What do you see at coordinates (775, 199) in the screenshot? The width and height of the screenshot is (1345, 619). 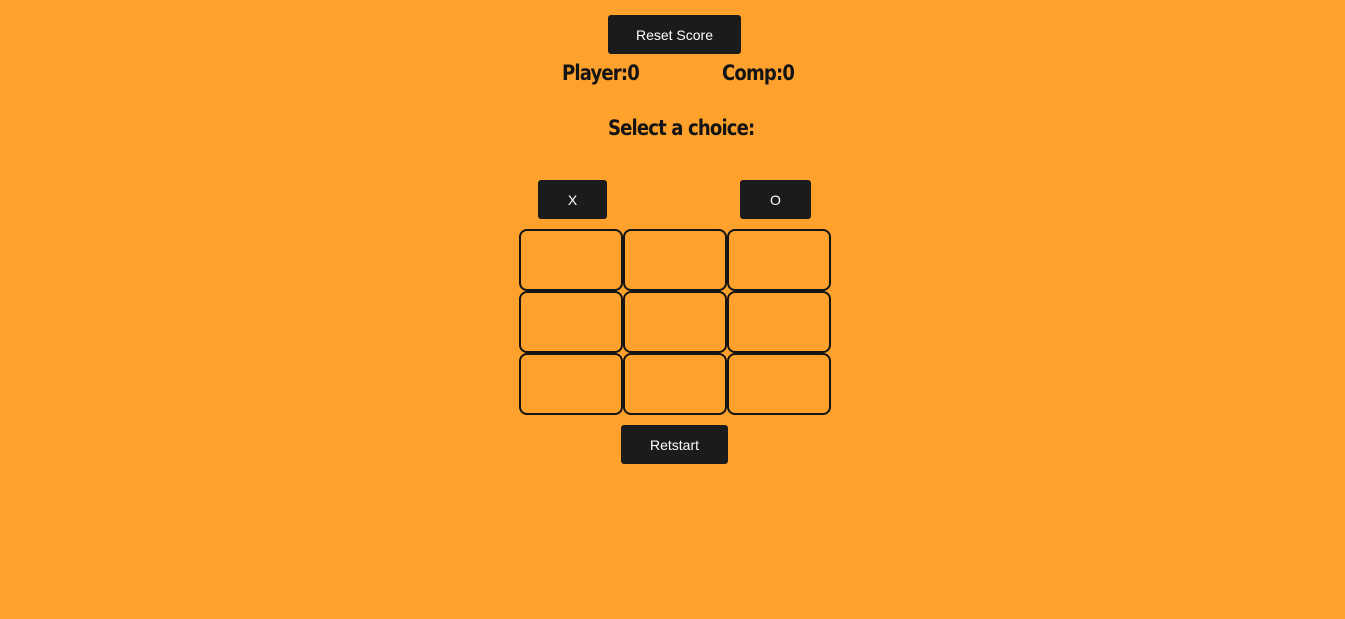 I see `choose-o-button: O` at bounding box center [775, 199].